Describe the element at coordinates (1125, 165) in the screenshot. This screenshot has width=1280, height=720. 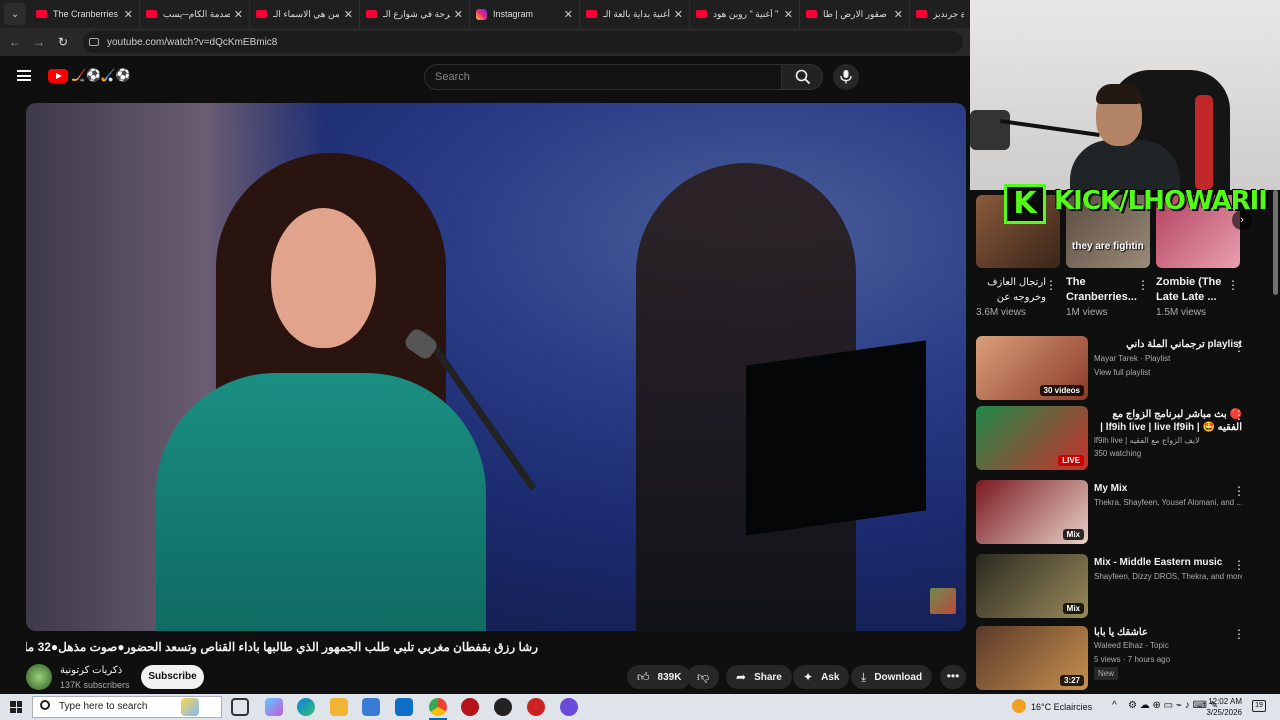
I see `streamer-body` at that location.